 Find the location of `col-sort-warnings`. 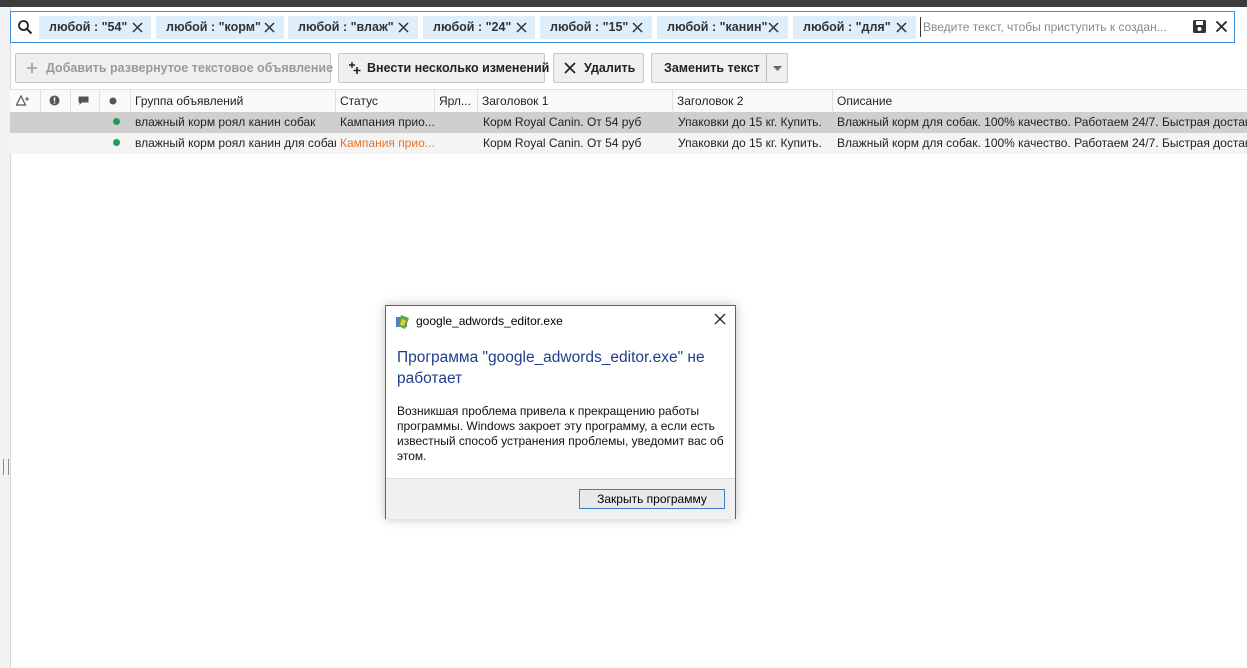

col-sort-warnings is located at coordinates (25, 101).